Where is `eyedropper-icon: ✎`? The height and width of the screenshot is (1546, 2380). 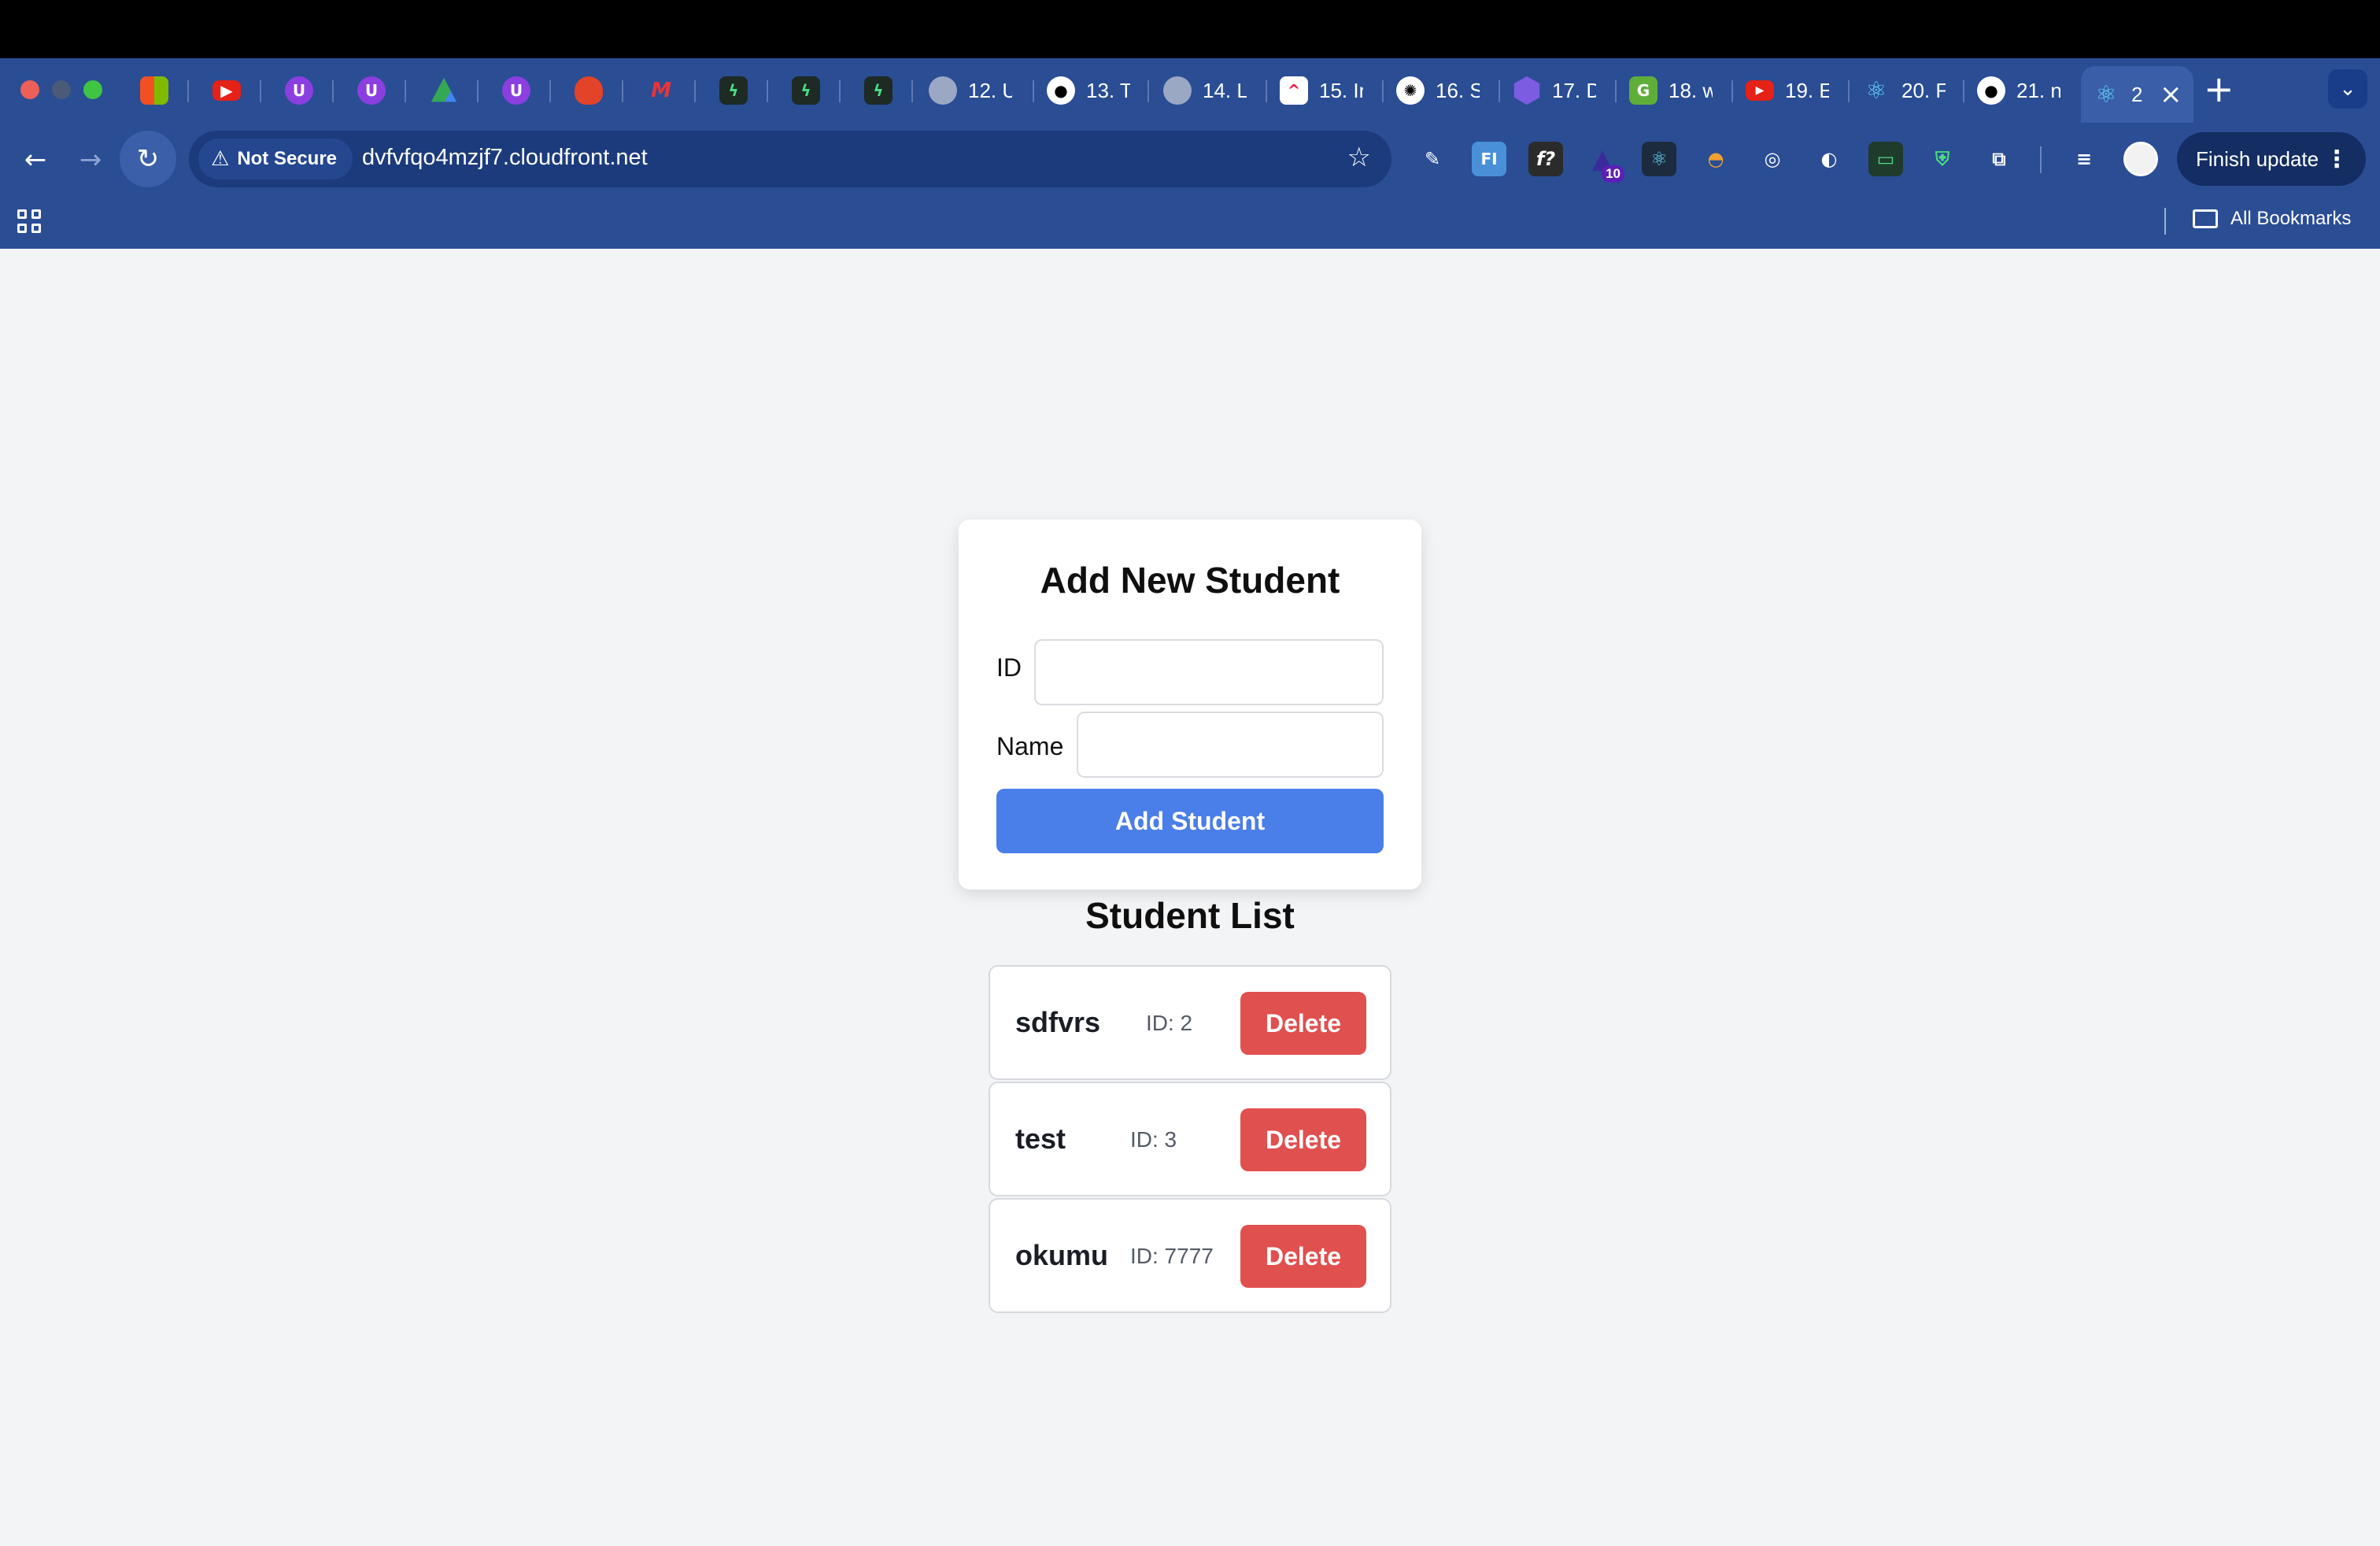 eyedropper-icon: ✎ is located at coordinates (1432, 159).